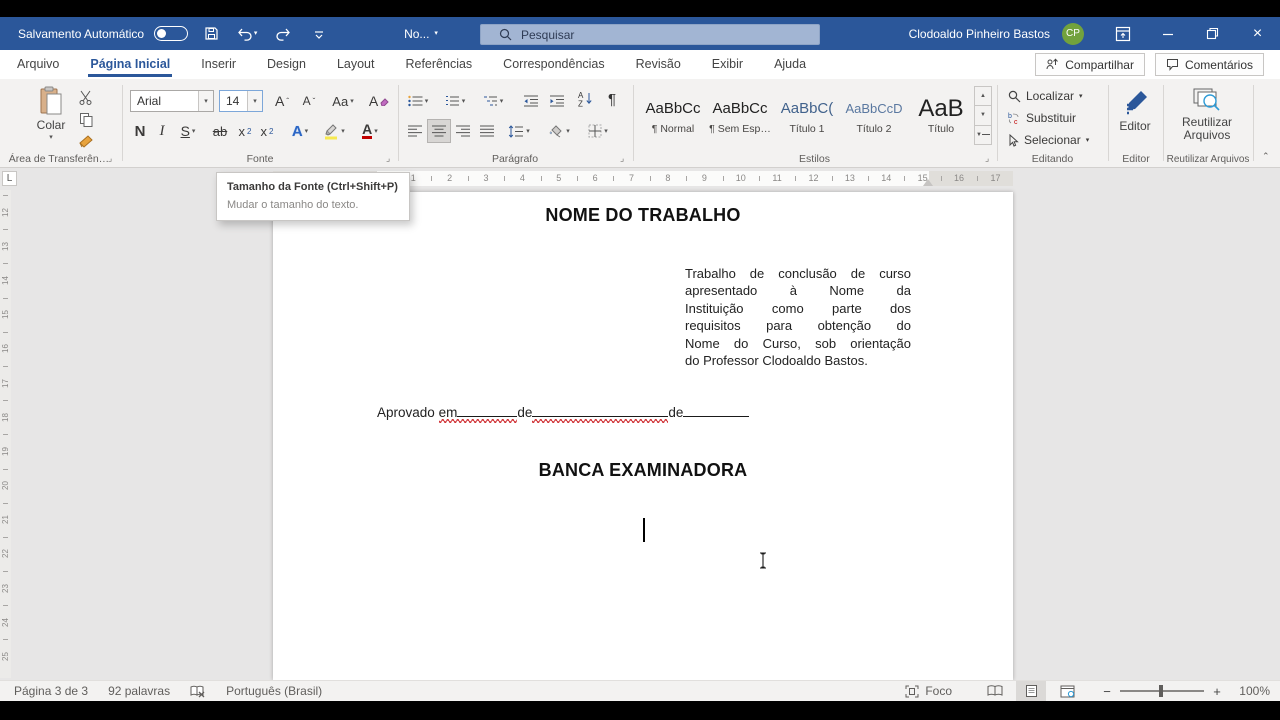 This screenshot has height=720, width=1280. What do you see at coordinates (557, 101) in the screenshot?
I see `increase-indent-button` at bounding box center [557, 101].